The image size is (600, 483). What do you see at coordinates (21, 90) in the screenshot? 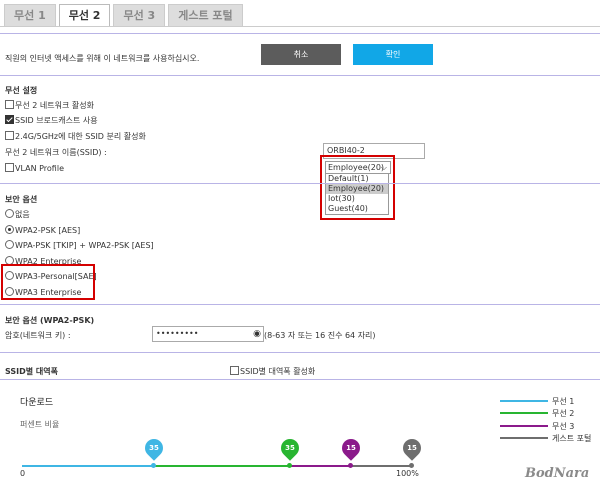
I see `wireless-settings-title: 무선 설정` at bounding box center [21, 90].